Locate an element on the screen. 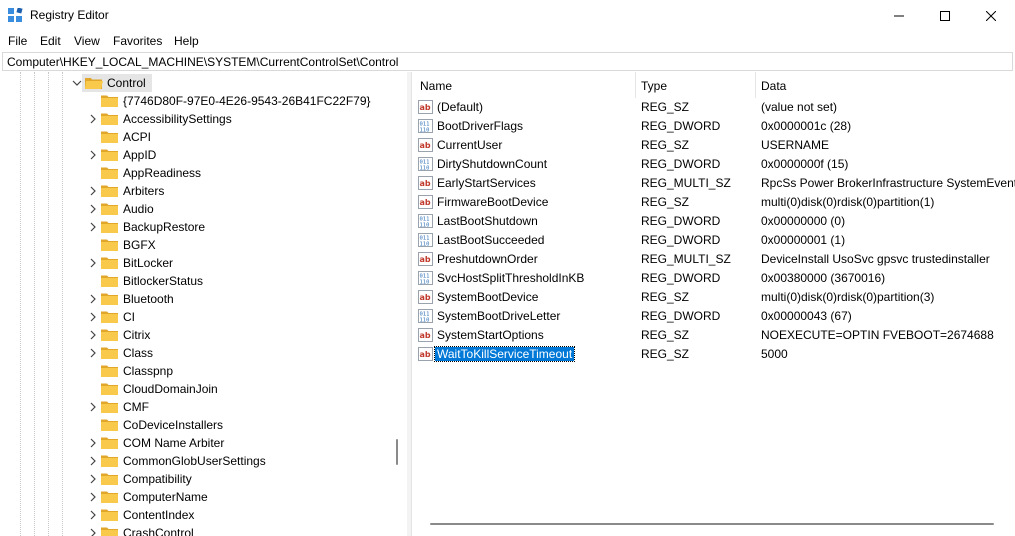  minimize-button is located at coordinates (899, 15).